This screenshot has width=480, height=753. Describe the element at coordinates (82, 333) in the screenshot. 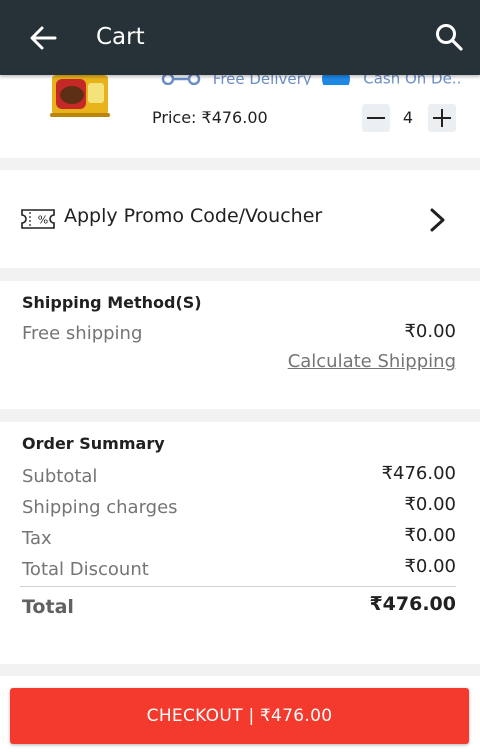

I see `shipping-method-name: Free shipping` at that location.